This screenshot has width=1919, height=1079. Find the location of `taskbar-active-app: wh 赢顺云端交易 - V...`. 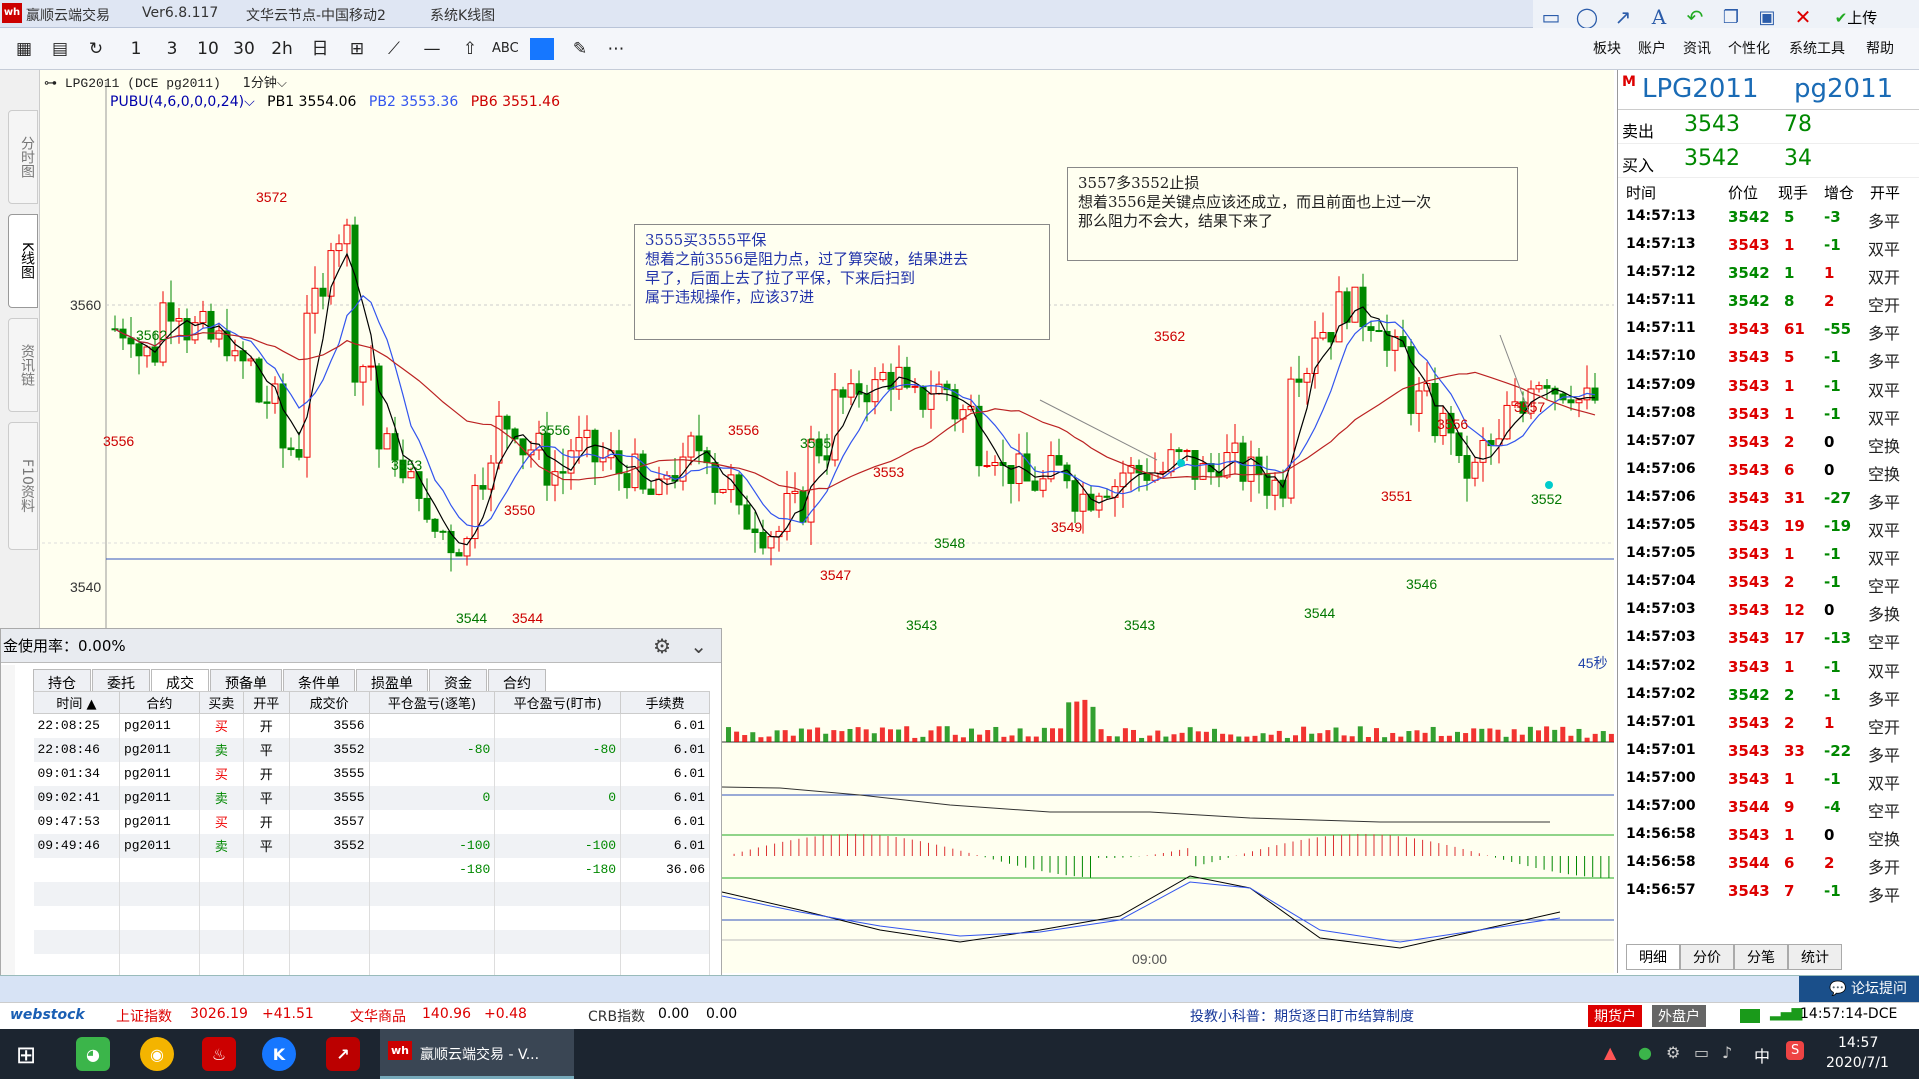

taskbar-active-app: wh 赢顺云端交易 - V... is located at coordinates (477, 1054).